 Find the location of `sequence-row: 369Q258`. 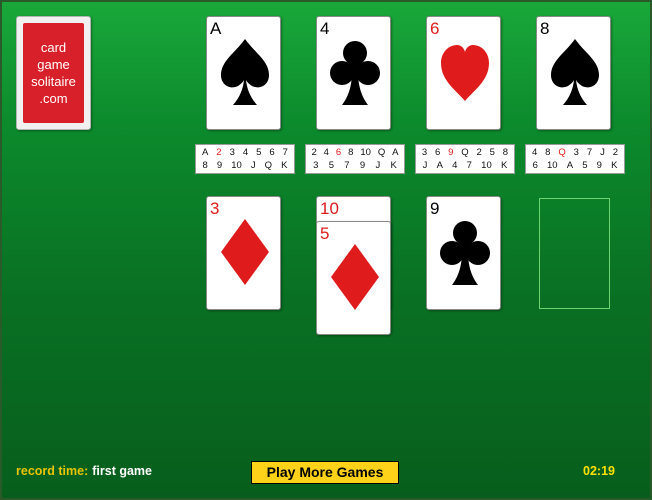

sequence-row: 369Q258 is located at coordinates (465, 152).